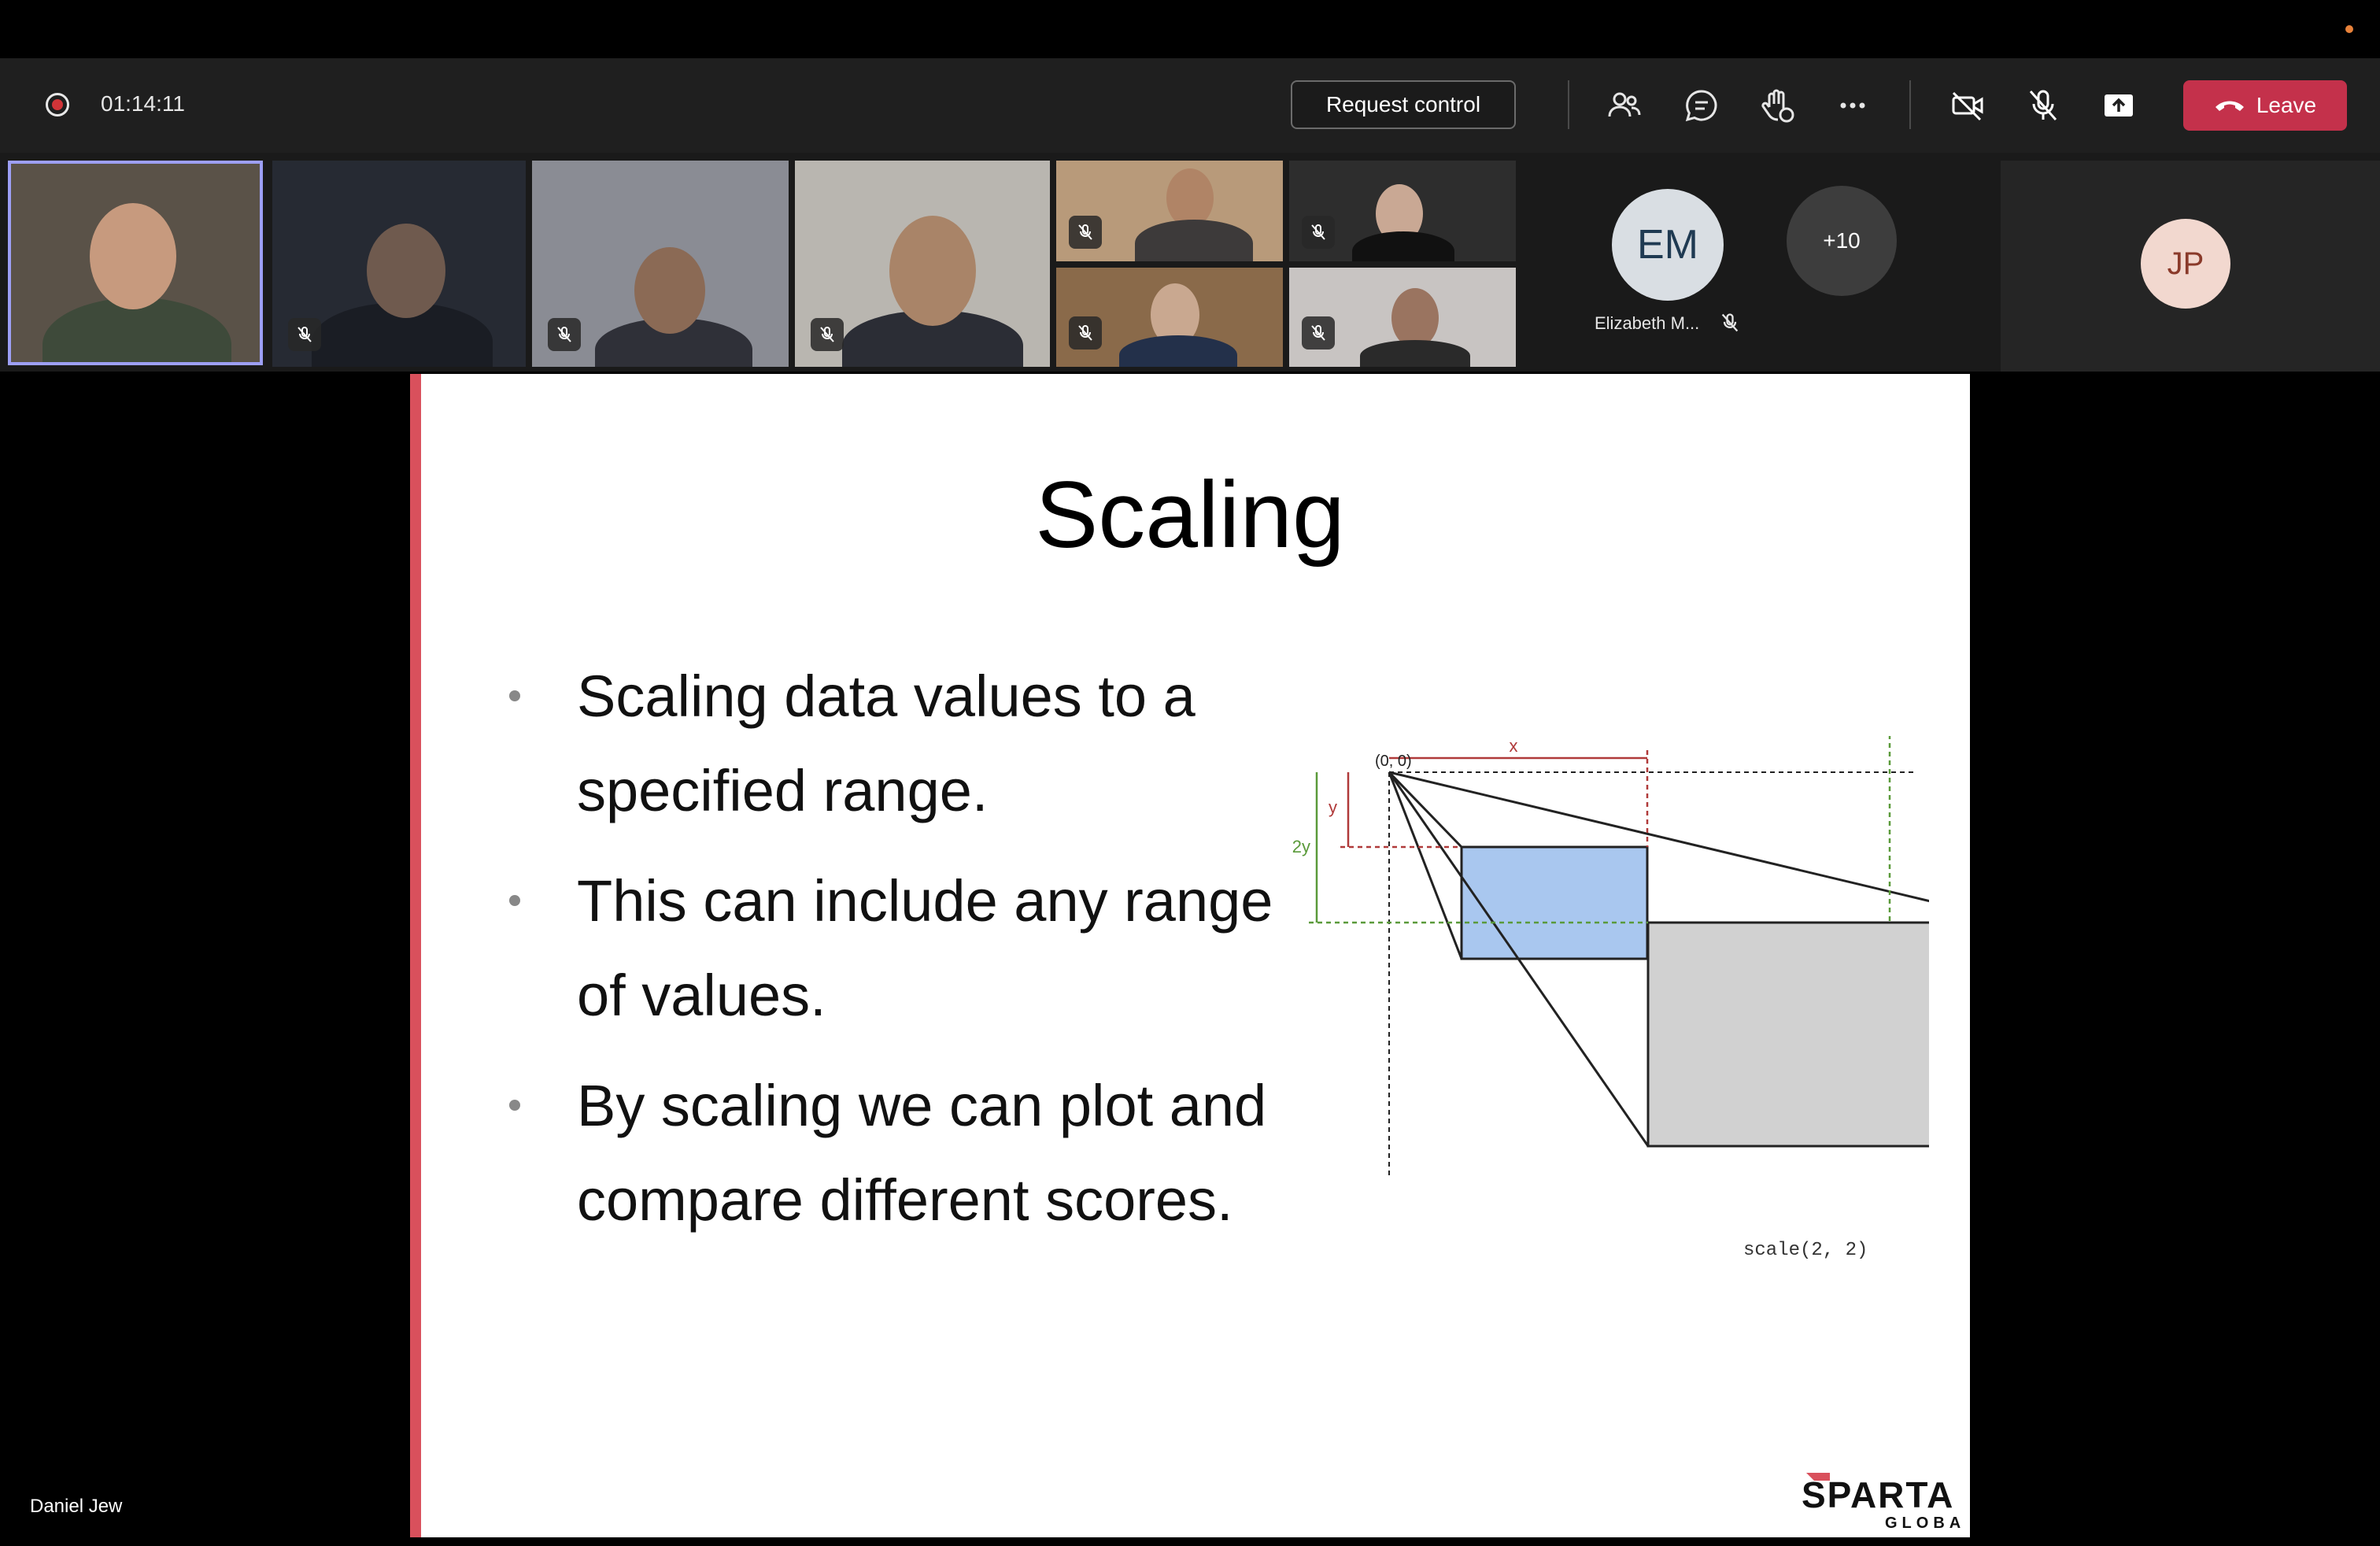 The width and height of the screenshot is (2380, 1546). What do you see at coordinates (898, 949) in the screenshot?
I see `bullet-item: This can include any range of values.` at bounding box center [898, 949].